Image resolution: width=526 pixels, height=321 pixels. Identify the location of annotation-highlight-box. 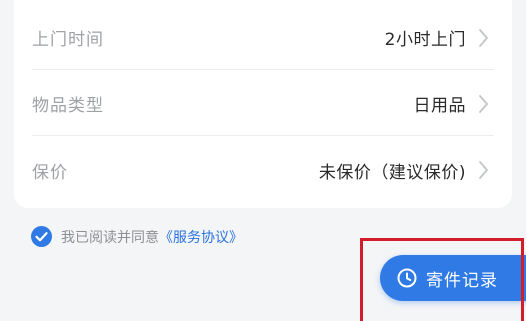
(442, 279).